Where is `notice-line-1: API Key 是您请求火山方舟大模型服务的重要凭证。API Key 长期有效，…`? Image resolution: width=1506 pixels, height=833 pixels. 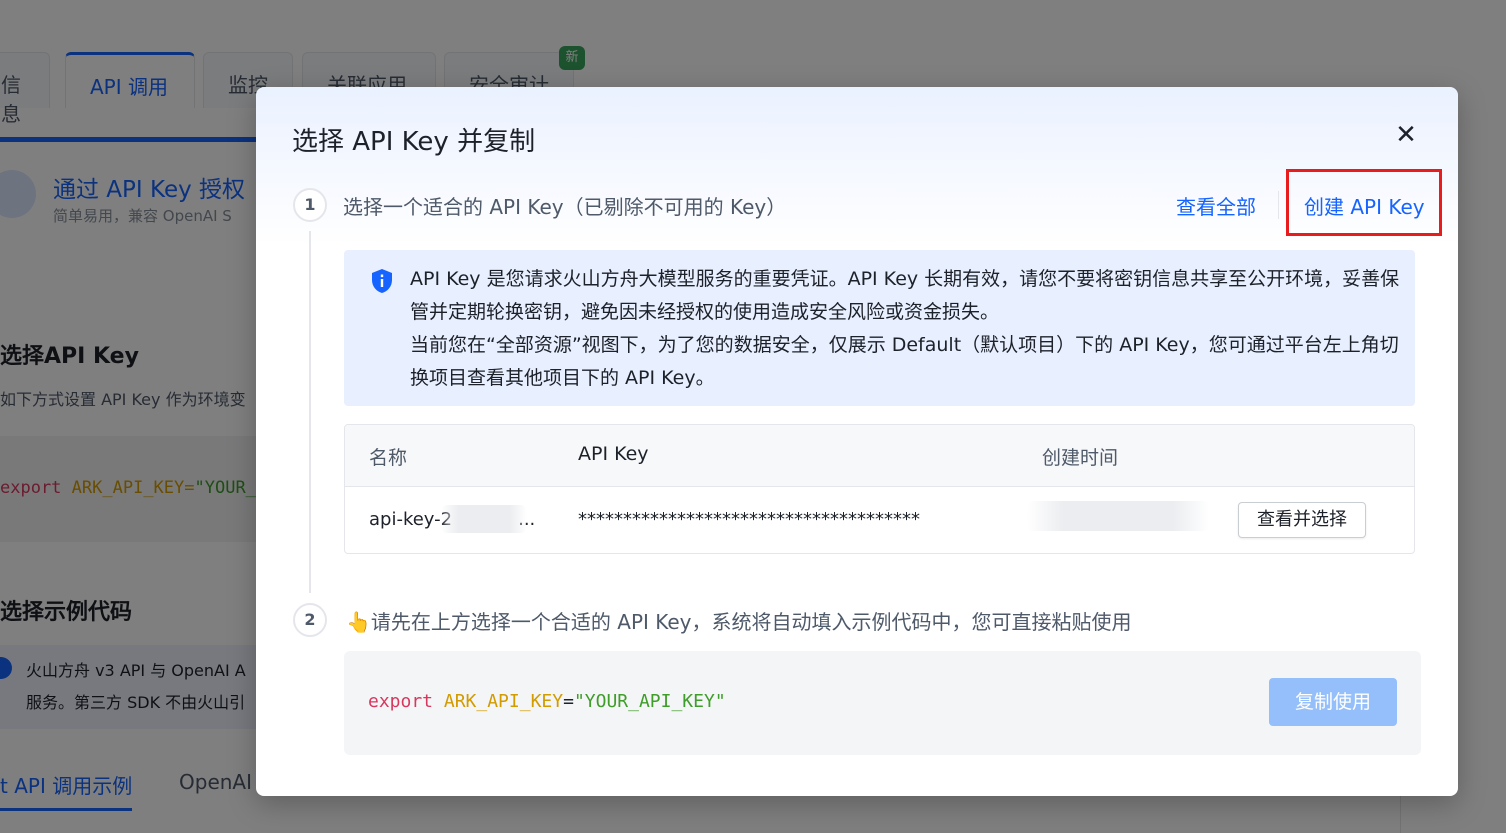 notice-line-1: API Key 是您请求火山方舟大模型服务的重要凭证。API Key 长期有效，… is located at coordinates (905, 295).